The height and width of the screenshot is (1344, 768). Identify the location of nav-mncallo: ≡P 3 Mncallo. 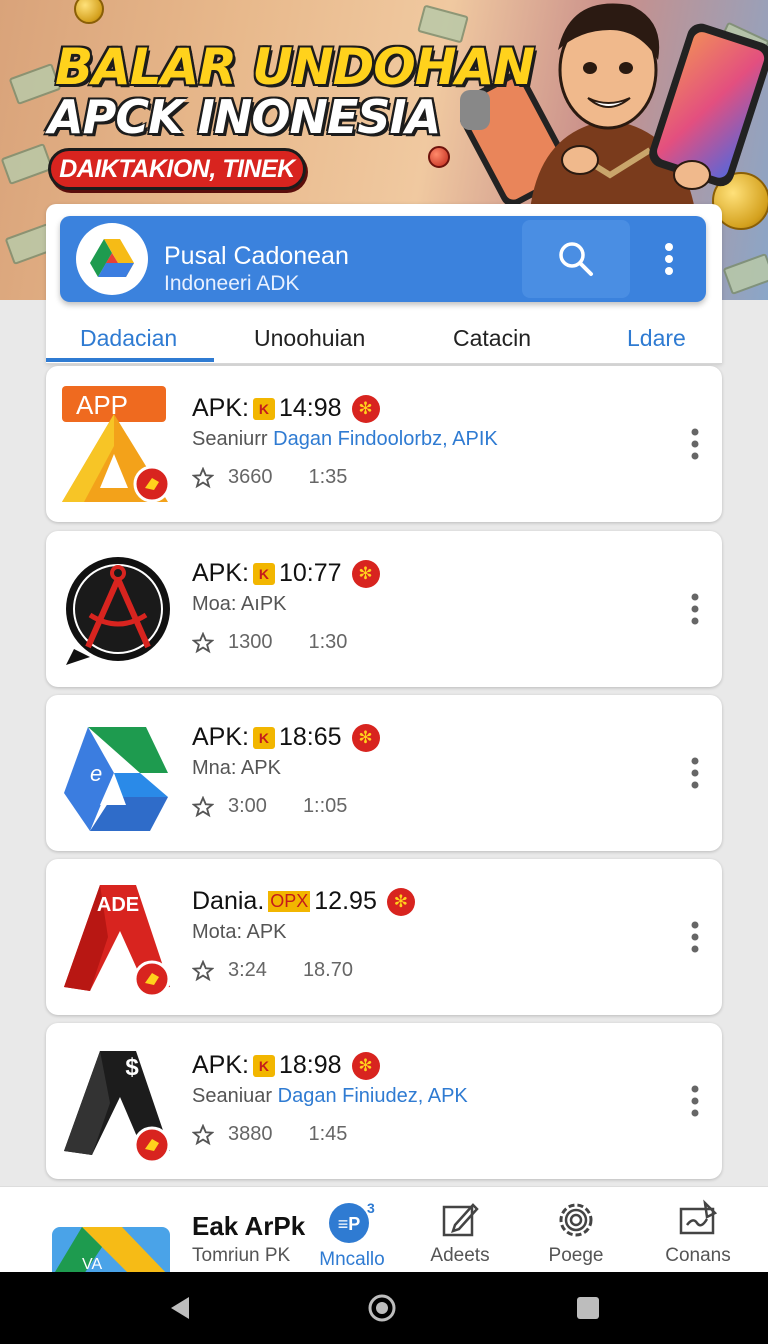
(352, 1235).